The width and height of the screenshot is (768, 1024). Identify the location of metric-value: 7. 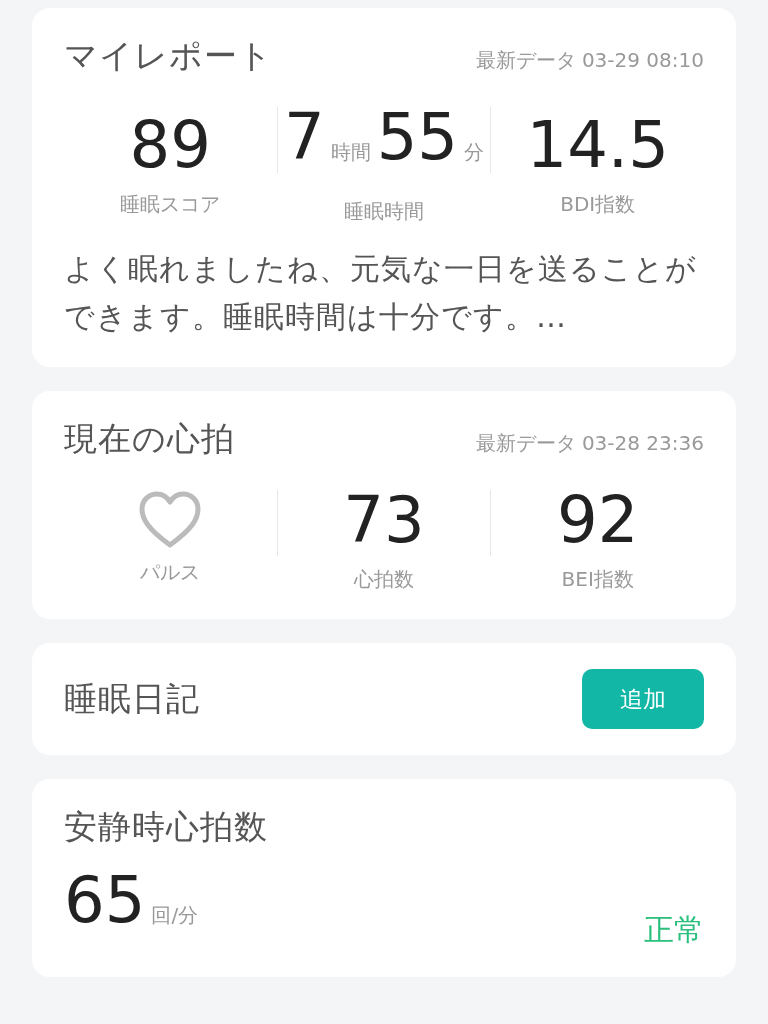
(304, 137).